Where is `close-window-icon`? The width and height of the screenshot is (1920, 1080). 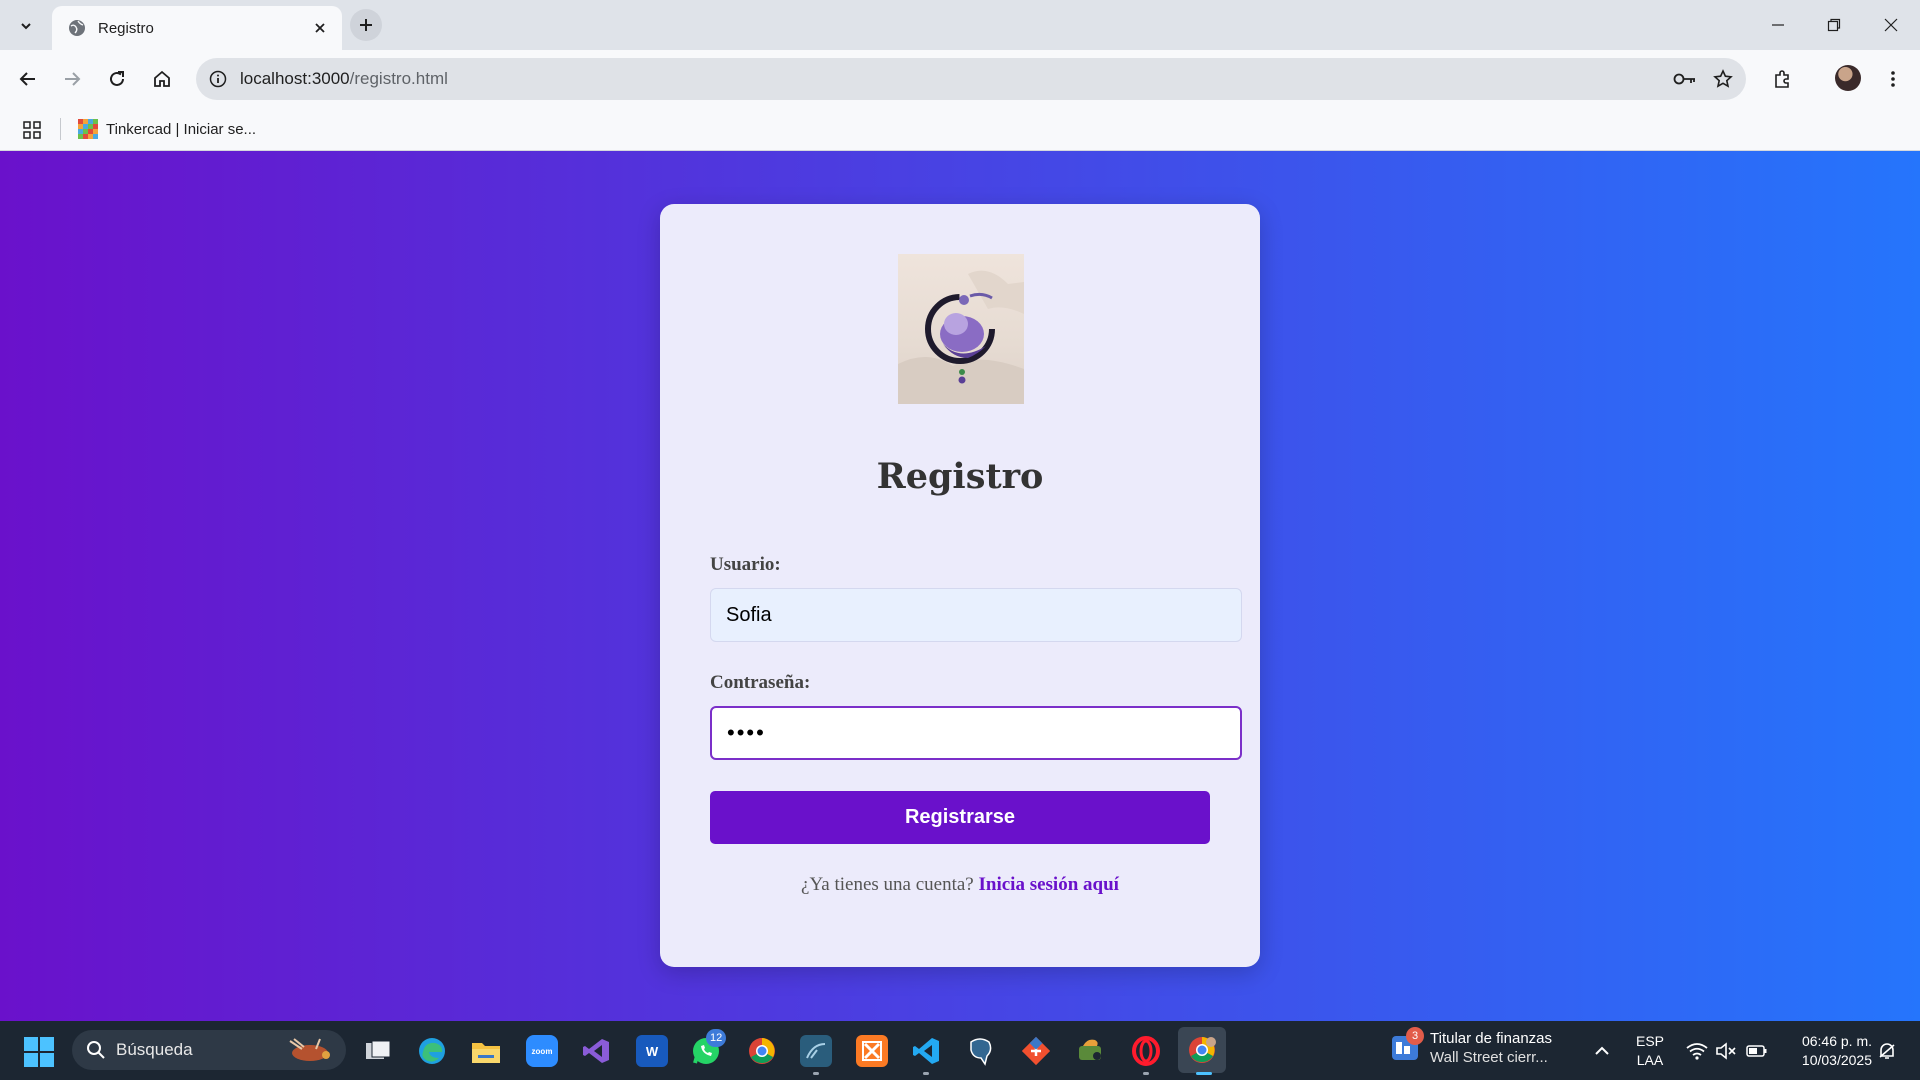
close-window-icon is located at coordinates (1891, 25).